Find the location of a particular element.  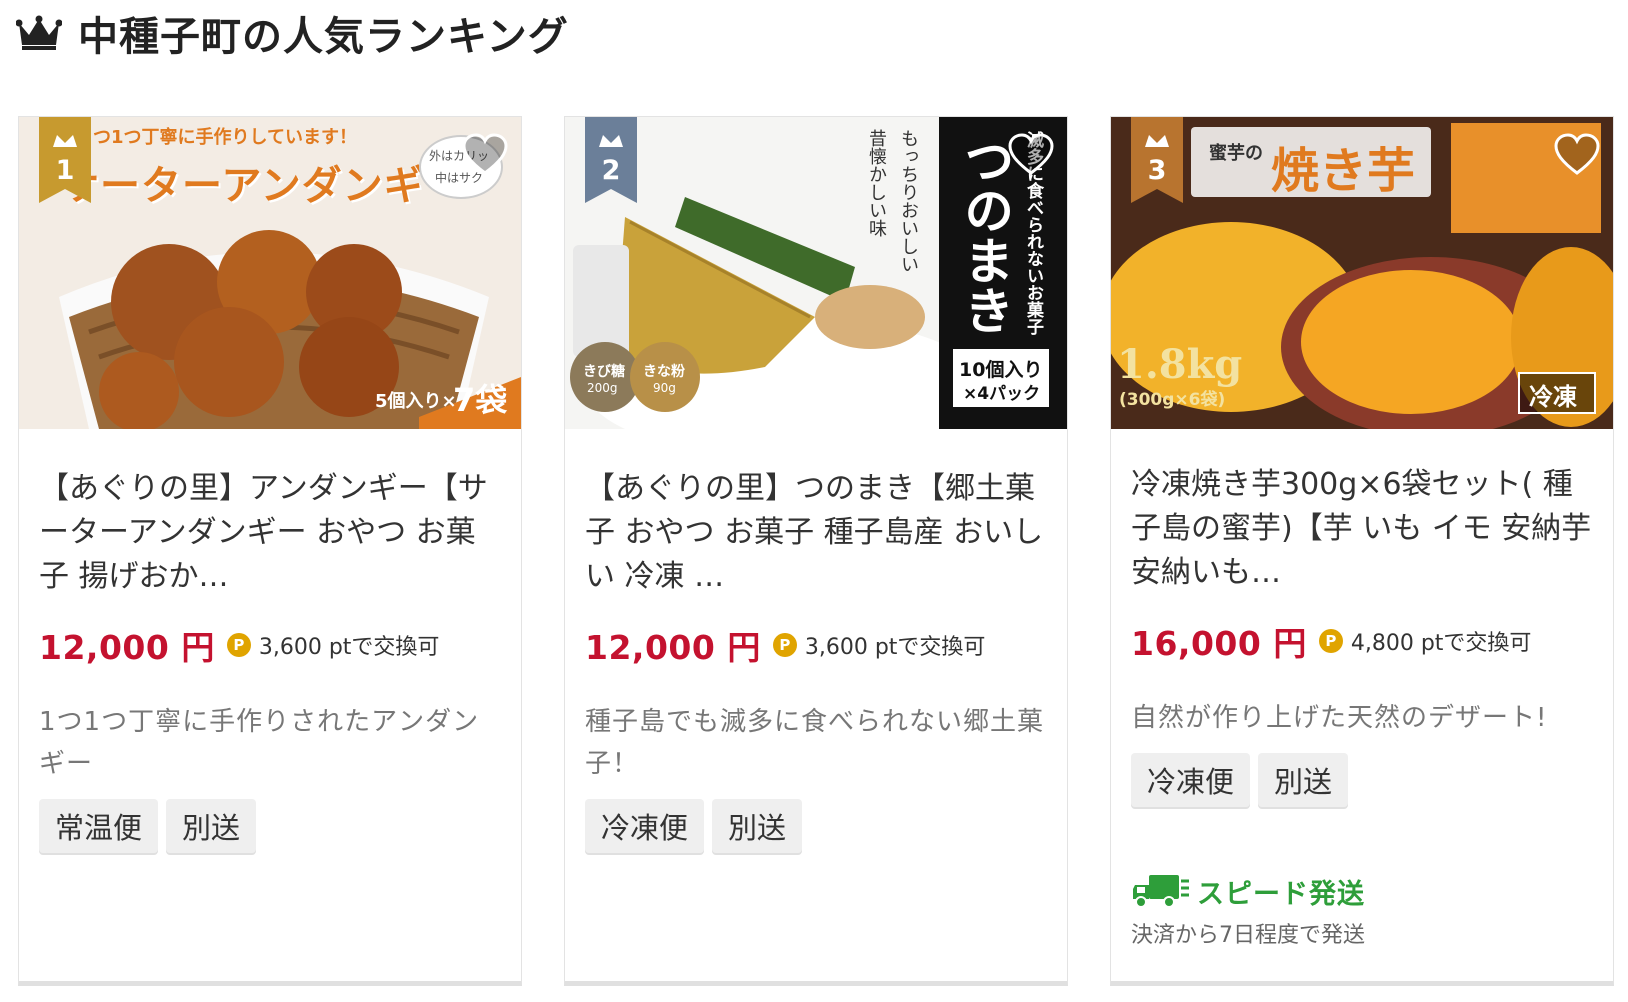

image-sub-b: 昔懐かしい味 is located at coordinates (876, 183).